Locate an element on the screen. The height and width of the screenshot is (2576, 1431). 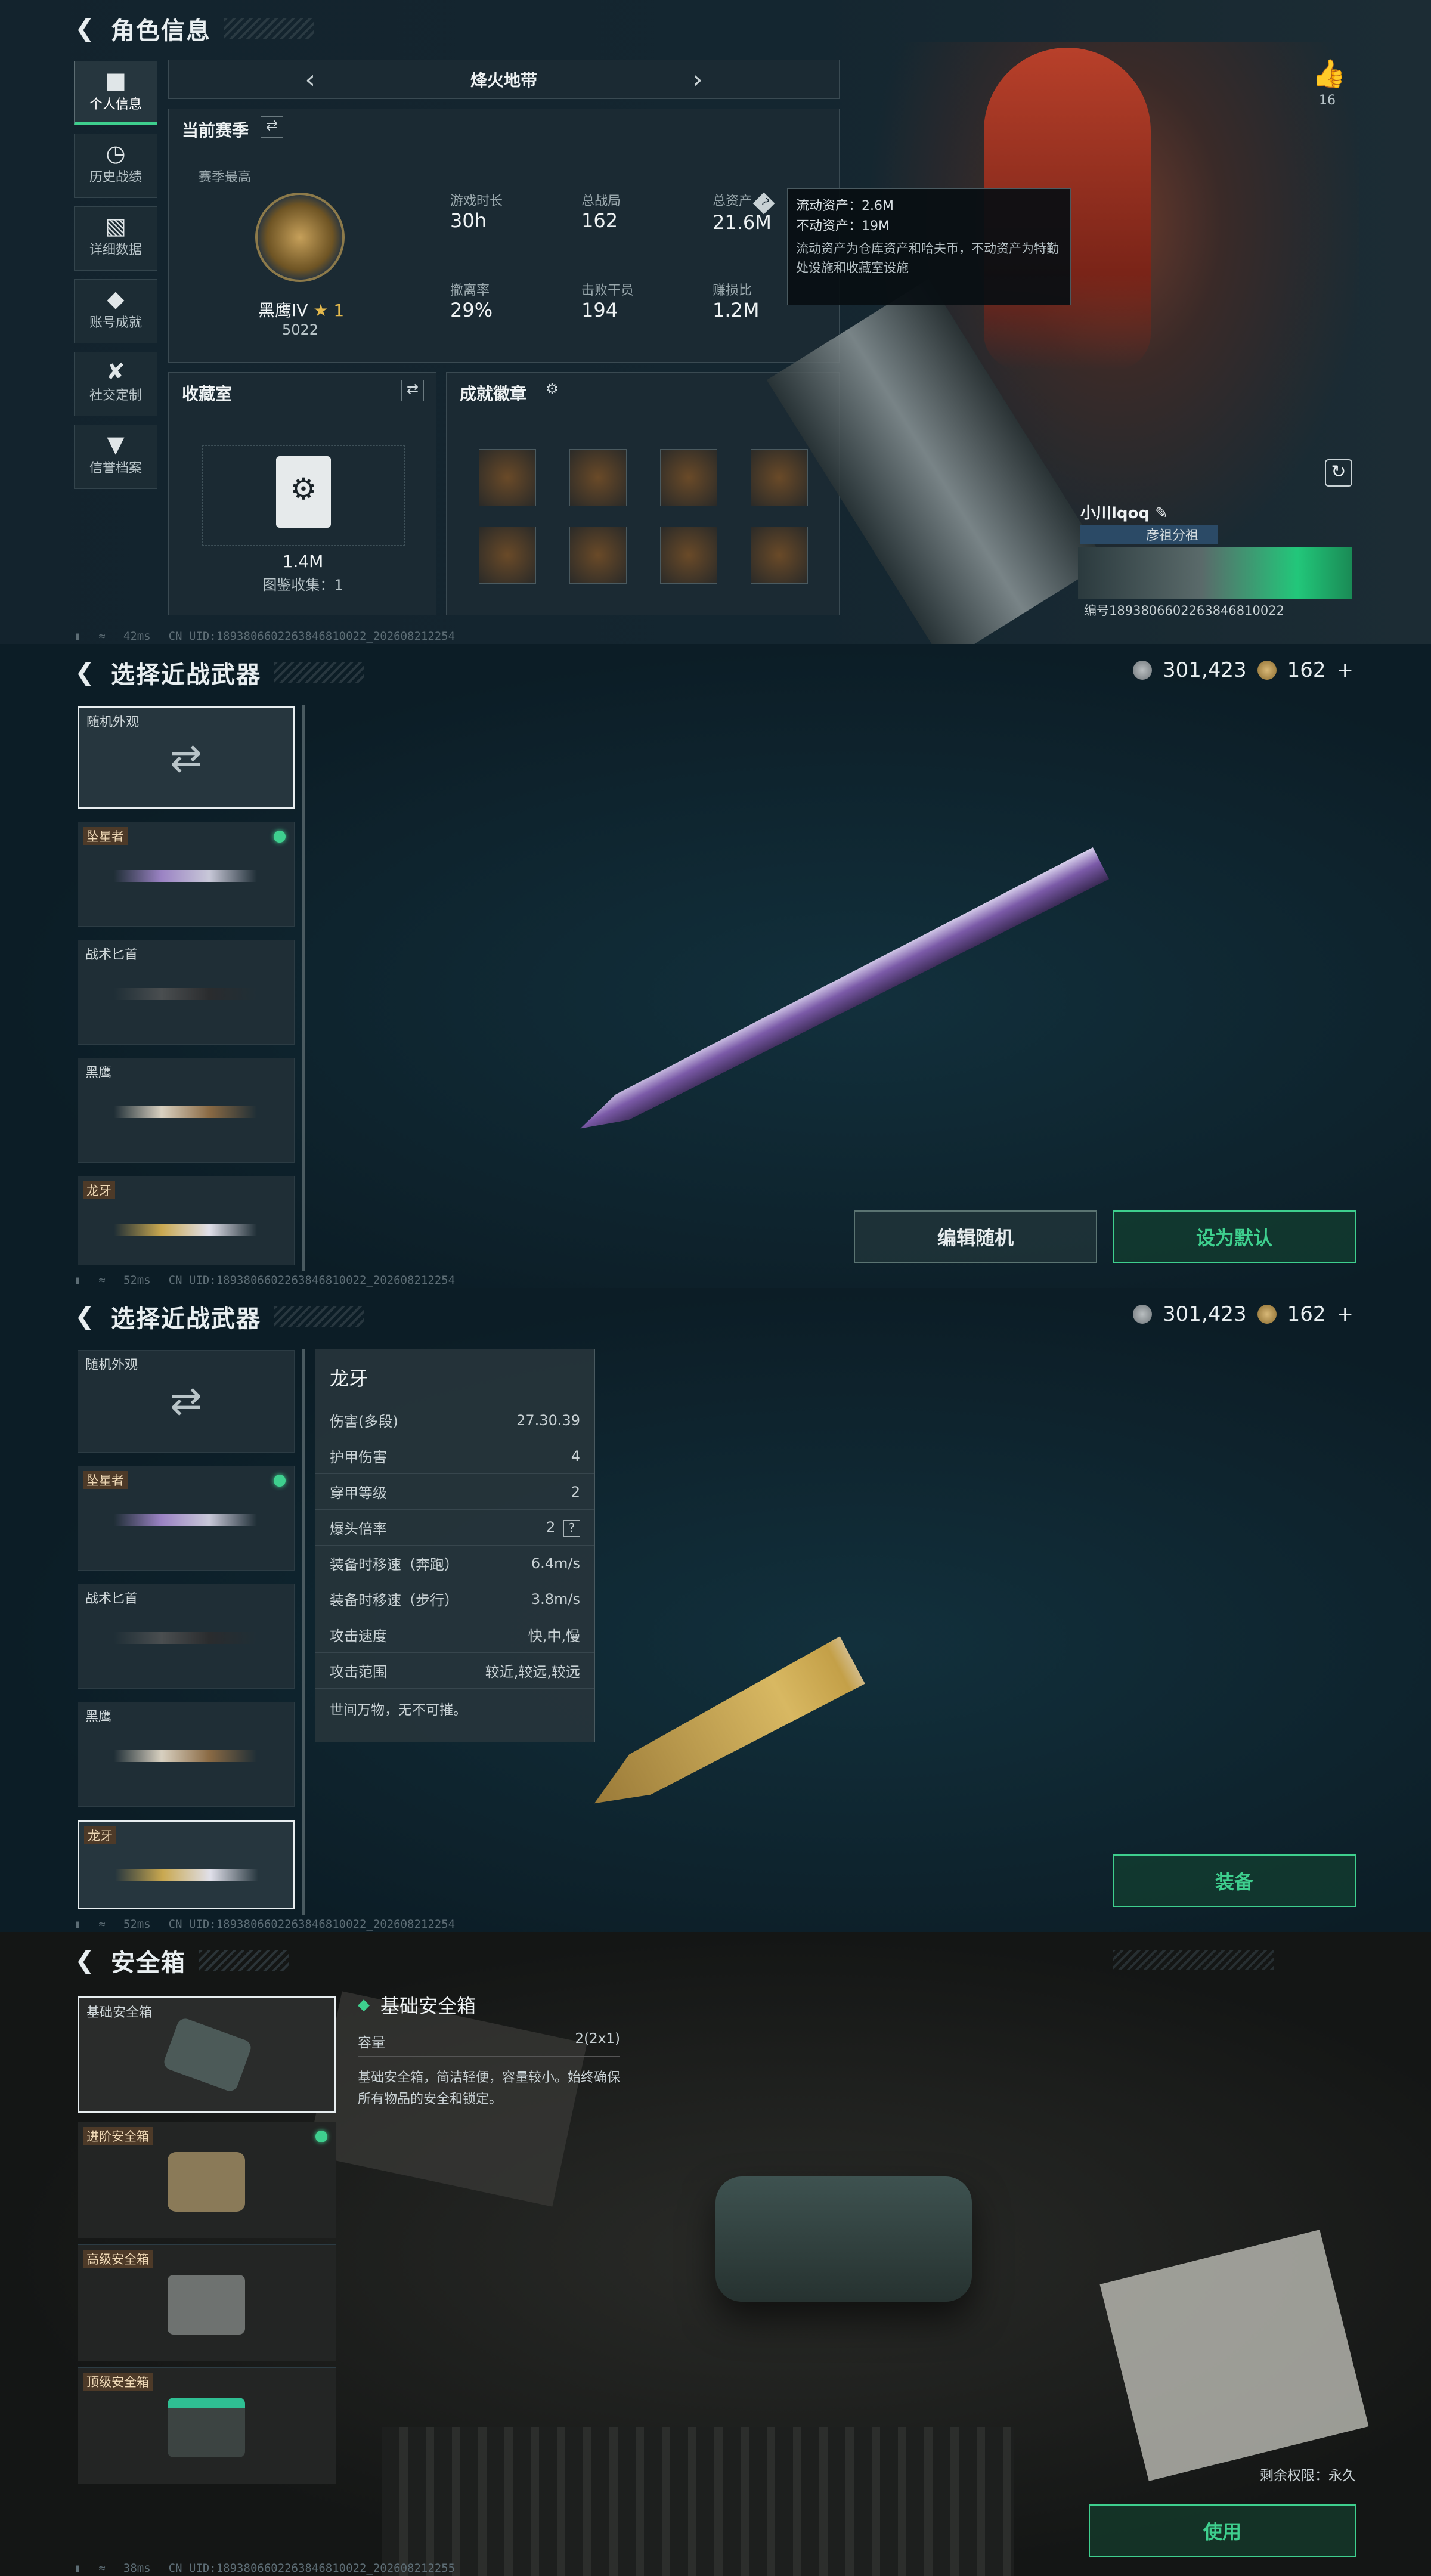
tile-label: 随机外观 is located at coordinates (111, 1365).